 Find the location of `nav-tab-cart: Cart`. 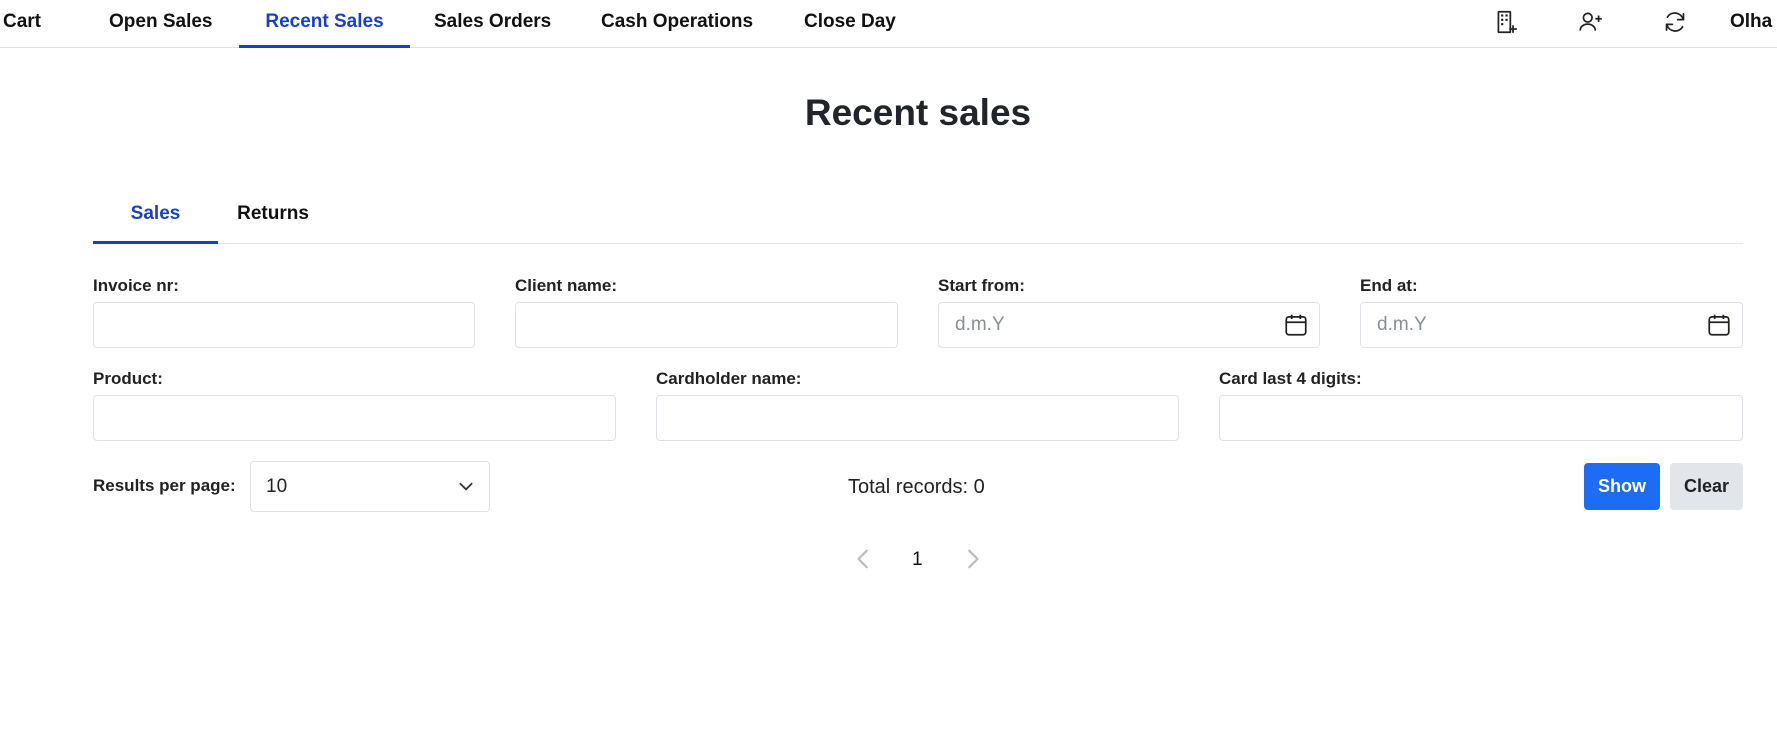

nav-tab-cart: Cart is located at coordinates (22, 23).